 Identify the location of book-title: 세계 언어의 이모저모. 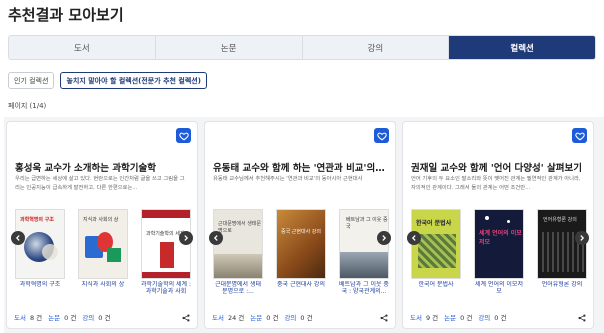
(499, 288).